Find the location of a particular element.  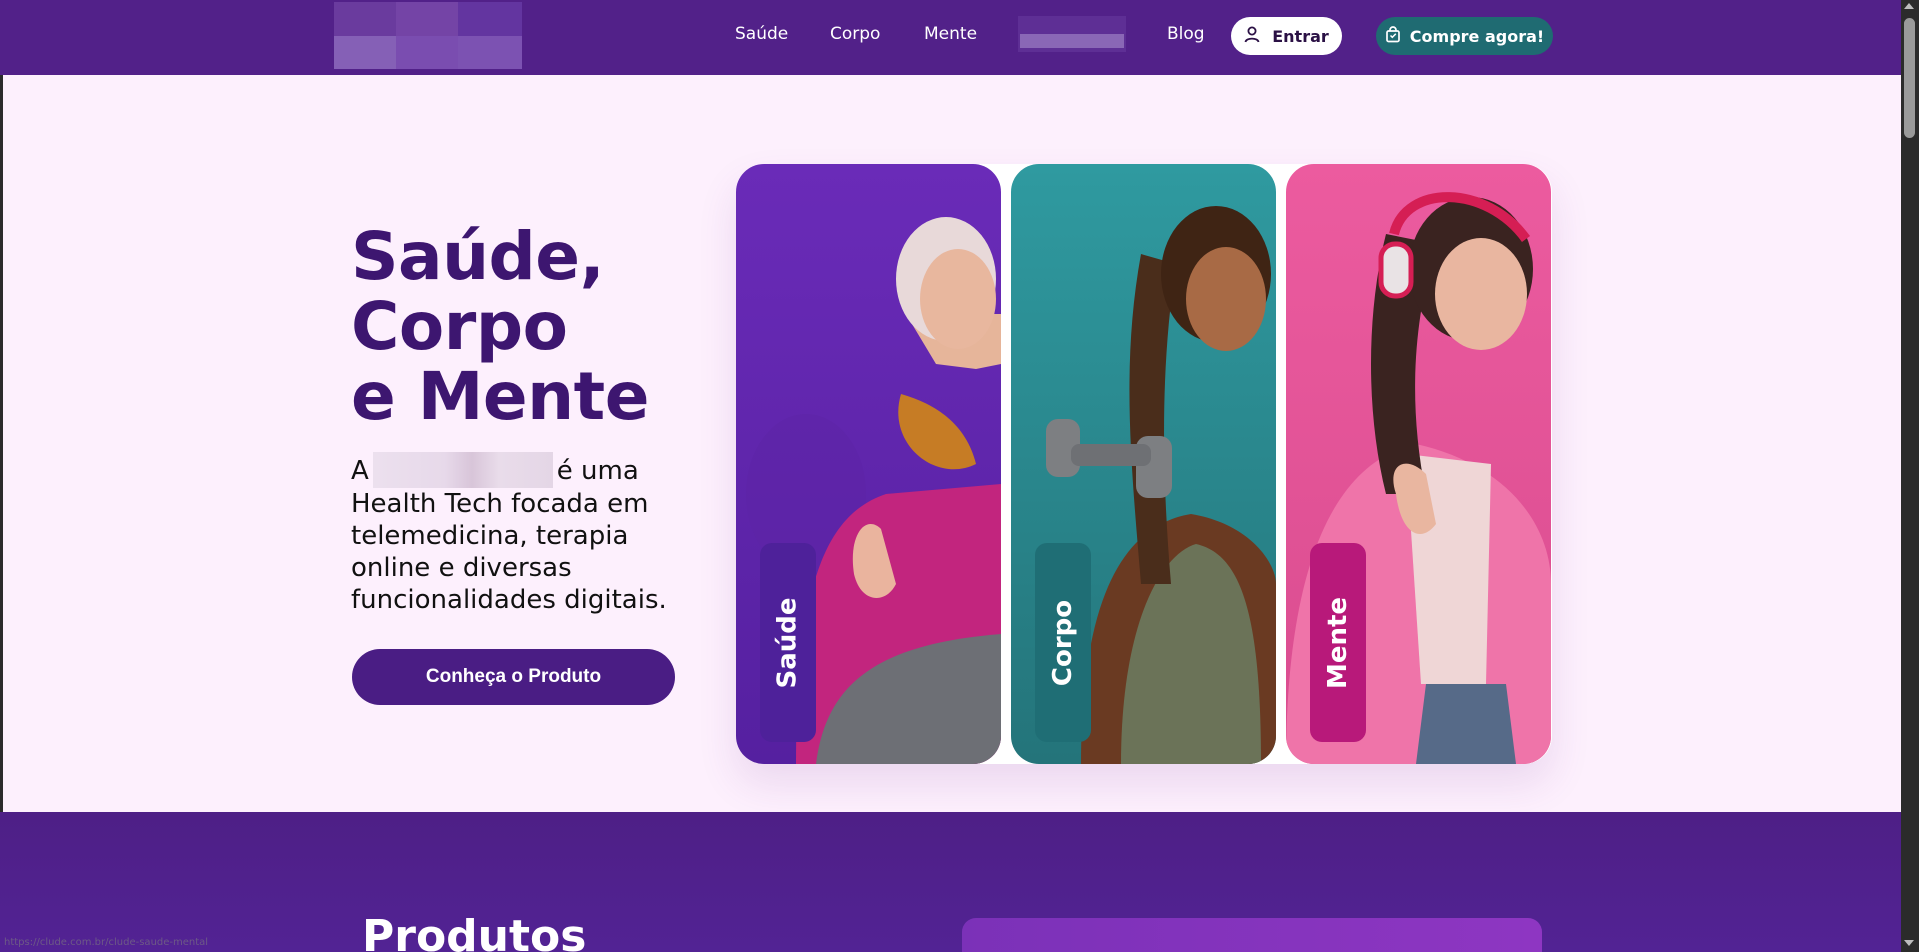

logo-redacted is located at coordinates (428, 35).